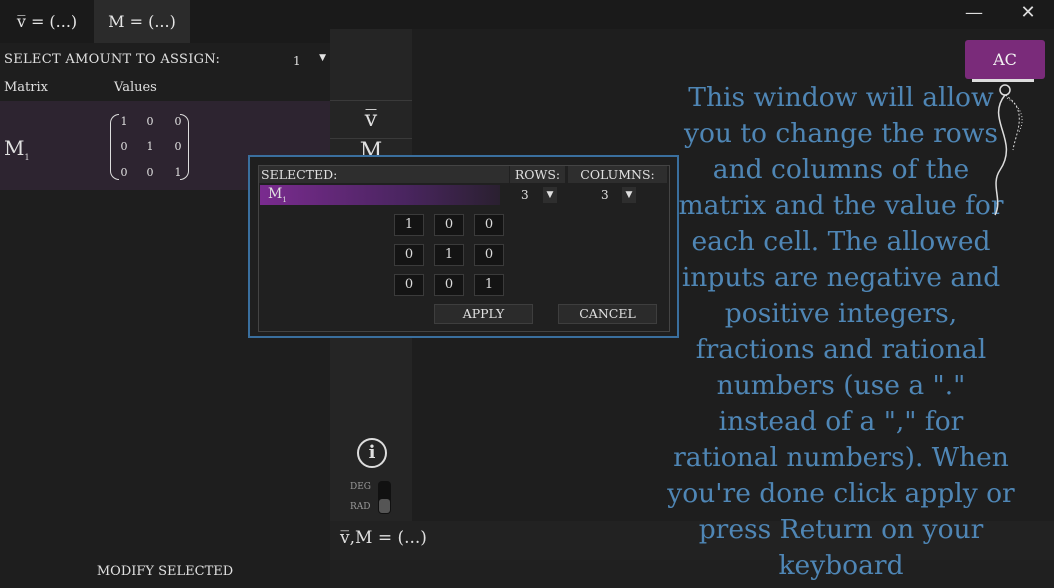 This screenshot has height=588, width=1054. Describe the element at coordinates (383, 538) in the screenshot. I see `expression-text: v̅,M = (...)` at that location.